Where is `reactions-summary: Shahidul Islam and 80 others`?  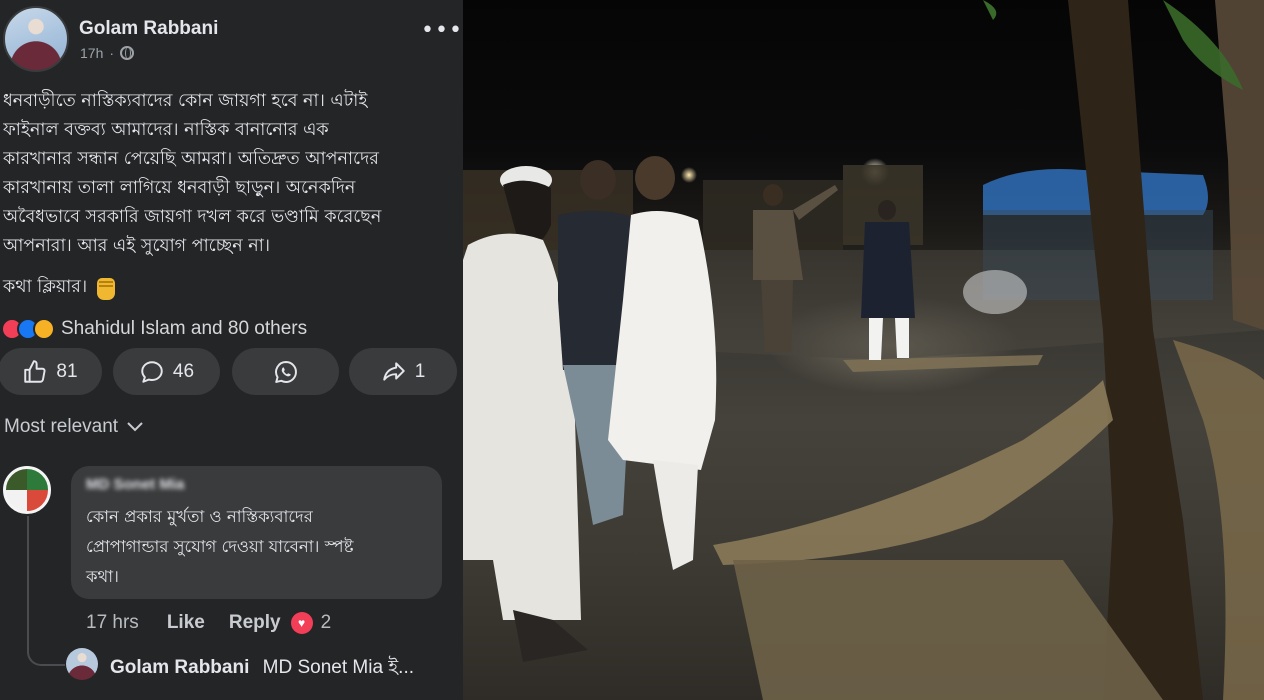
reactions-summary: Shahidul Islam and 80 others is located at coordinates (154, 329).